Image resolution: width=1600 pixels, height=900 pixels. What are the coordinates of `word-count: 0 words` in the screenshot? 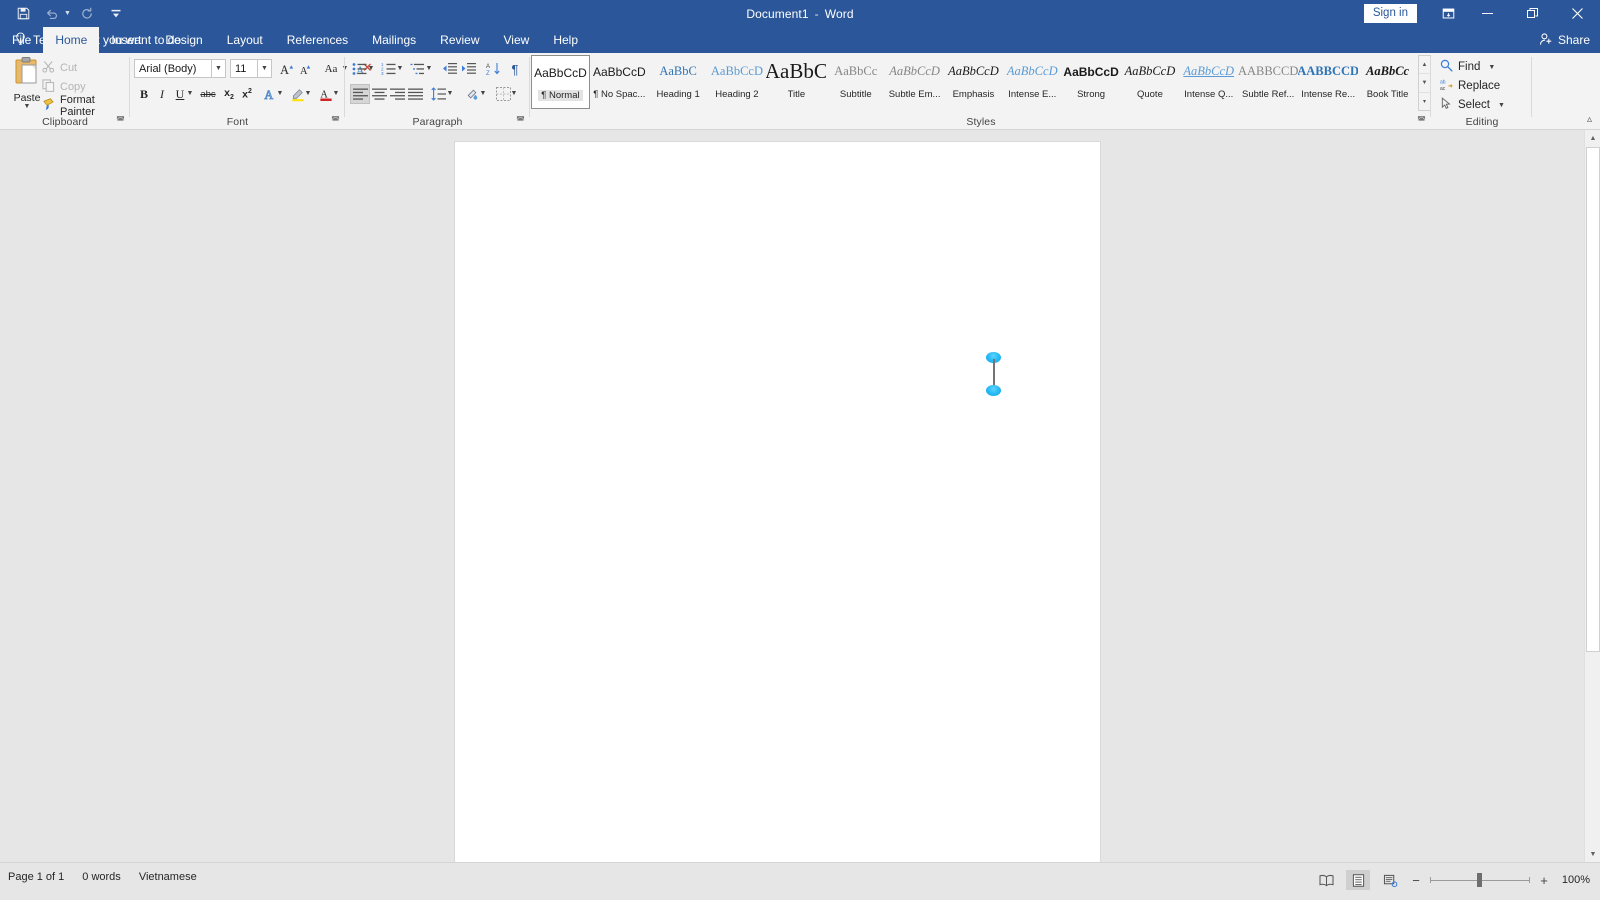 It's located at (101, 877).